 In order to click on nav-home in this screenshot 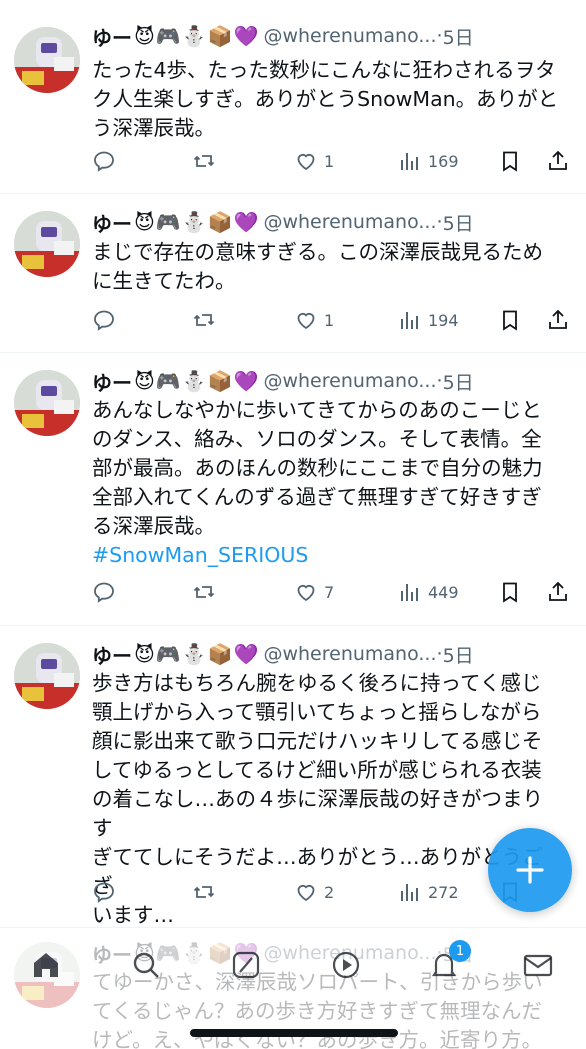, I will do `click(46, 965)`.